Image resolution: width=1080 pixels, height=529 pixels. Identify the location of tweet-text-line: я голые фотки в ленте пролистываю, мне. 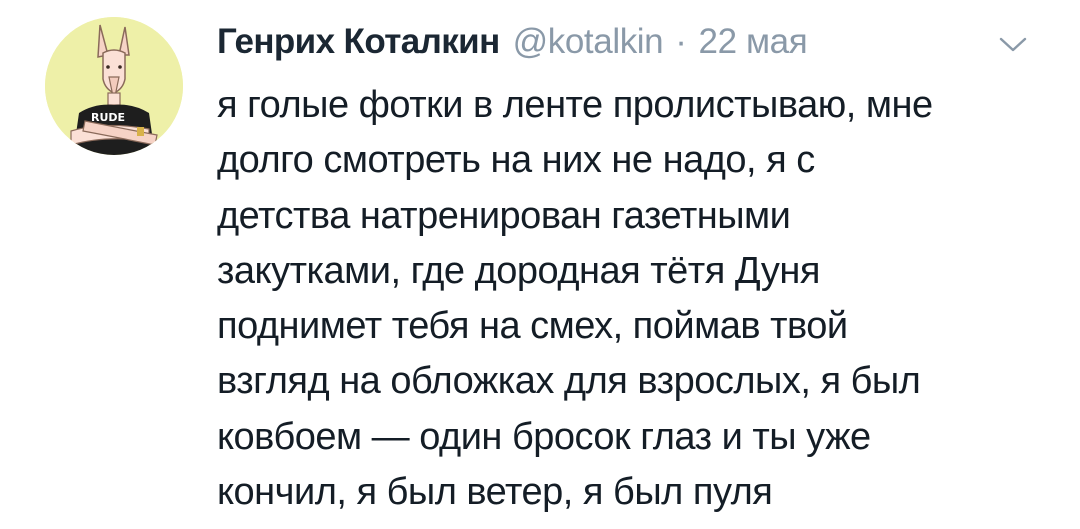
(575, 105).